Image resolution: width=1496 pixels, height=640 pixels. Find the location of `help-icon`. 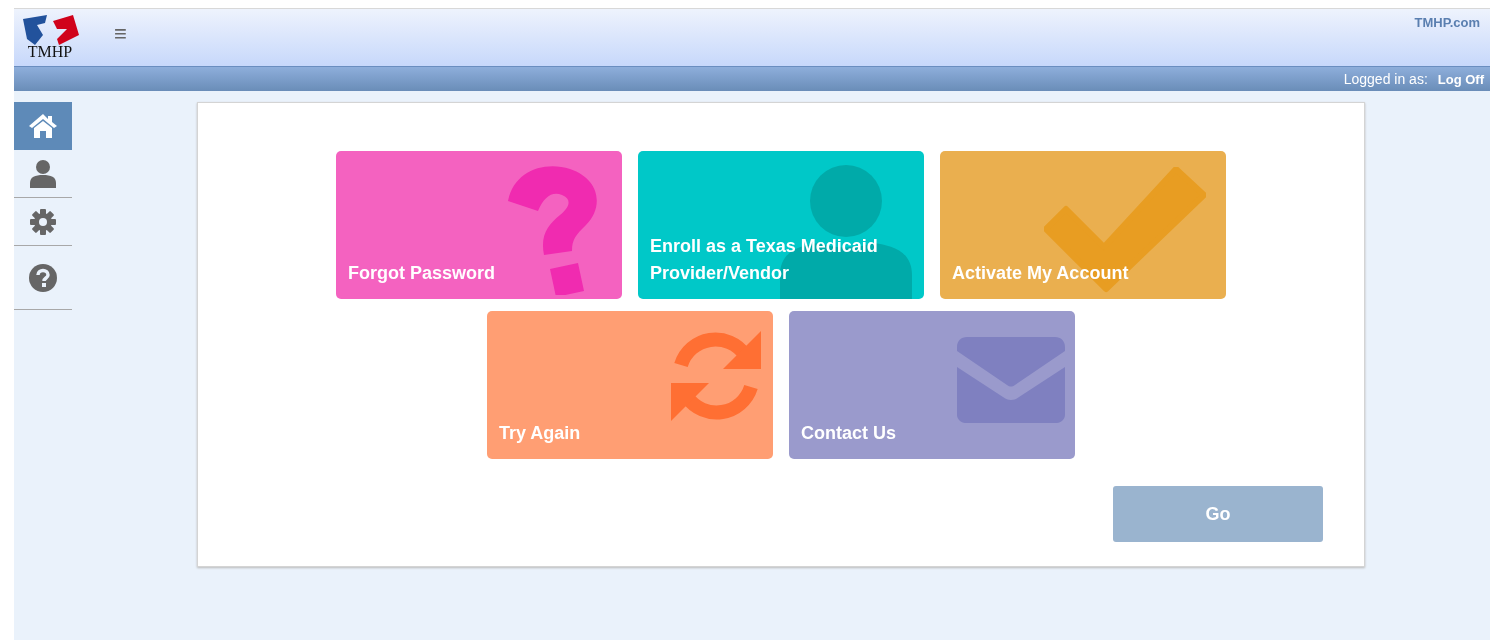

help-icon is located at coordinates (43, 277).